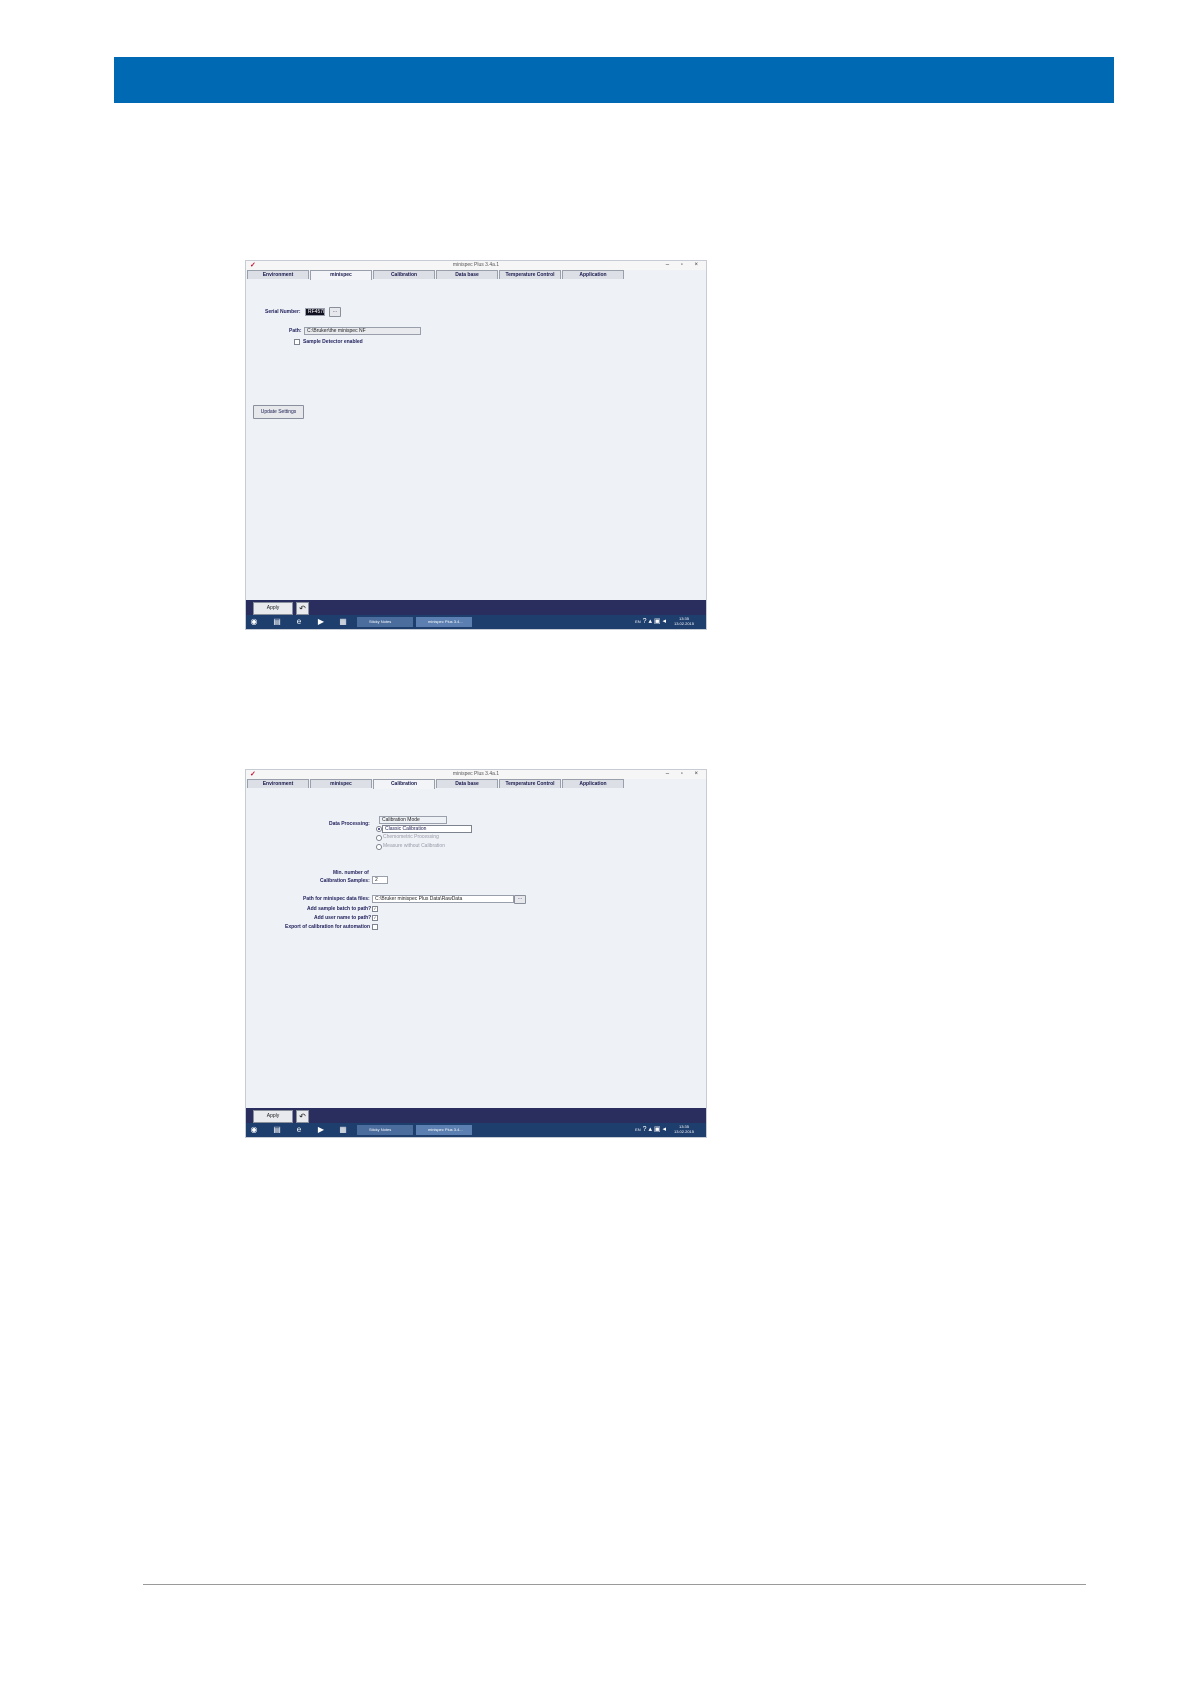 This screenshot has width=1191, height=1684. I want to click on export-checkbox, so click(375, 927).